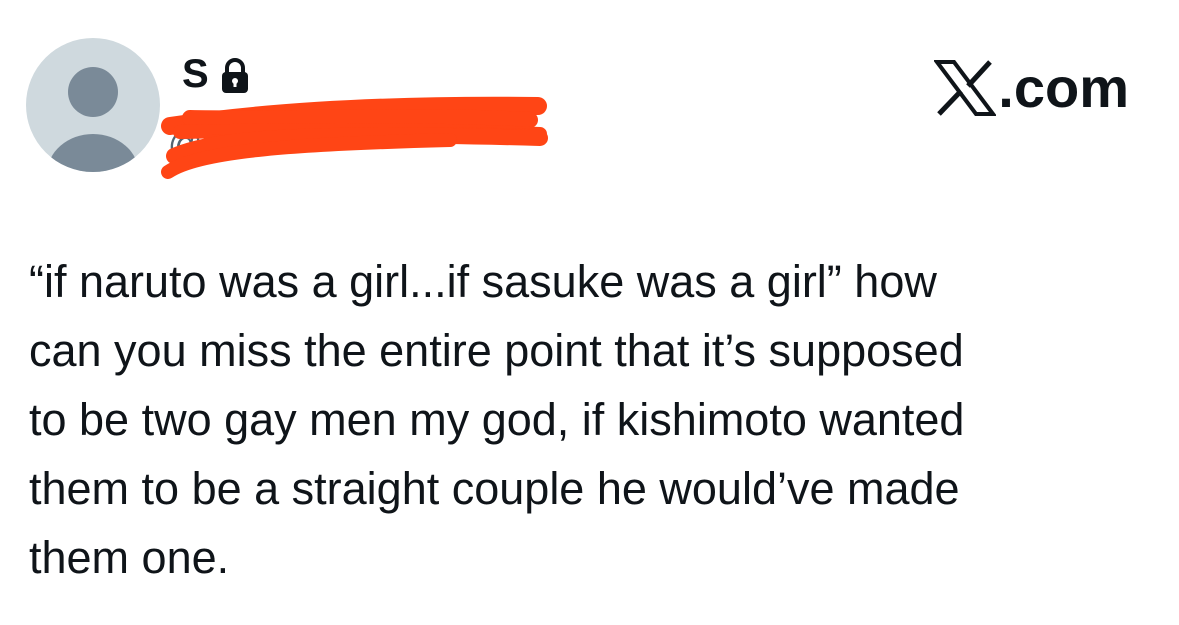 The width and height of the screenshot is (1179, 625). I want to click on x-logo-icon, so click(965, 88).